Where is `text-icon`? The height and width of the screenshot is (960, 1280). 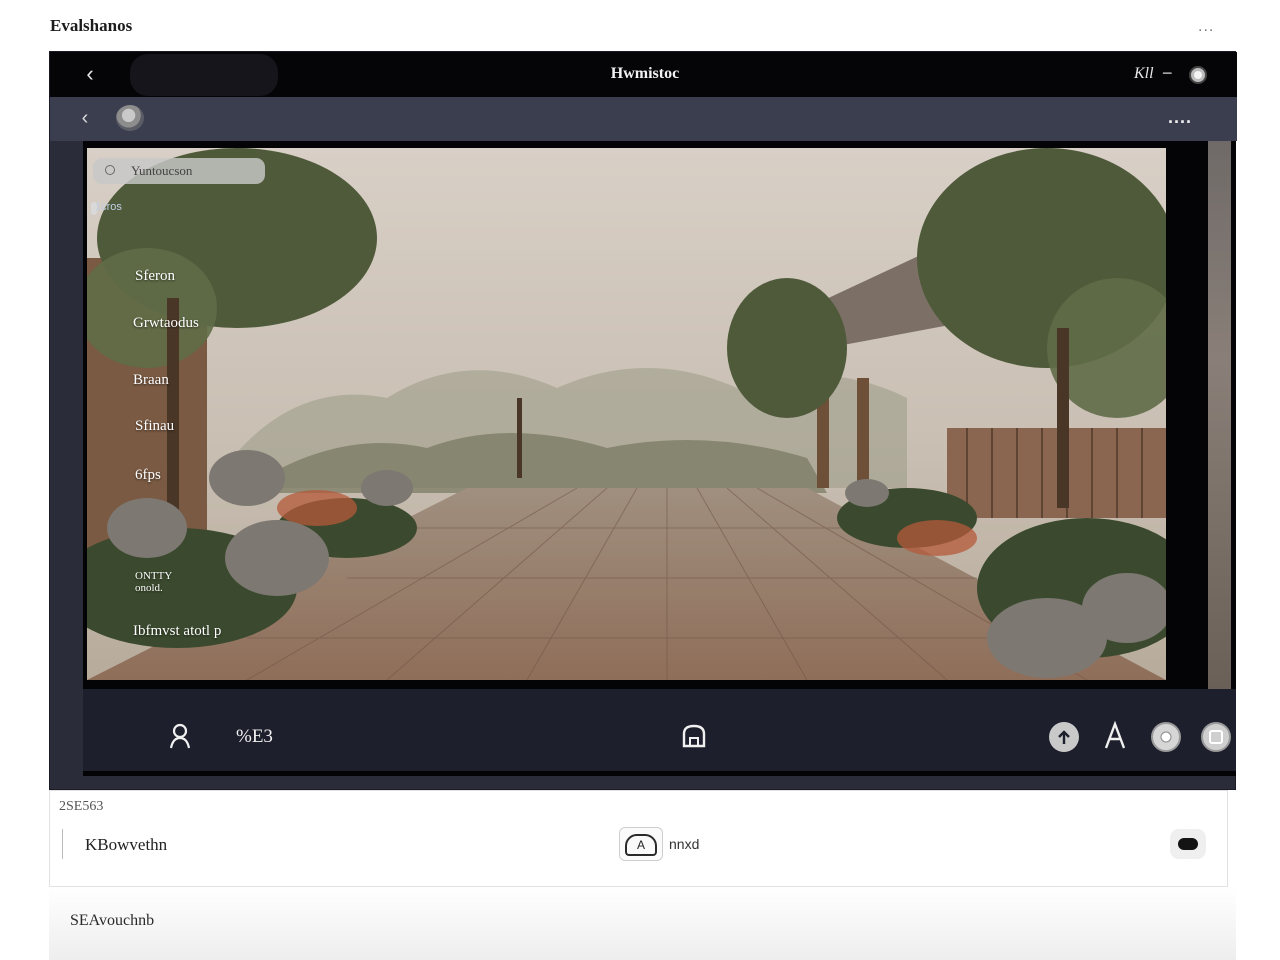
text-icon is located at coordinates (1115, 736).